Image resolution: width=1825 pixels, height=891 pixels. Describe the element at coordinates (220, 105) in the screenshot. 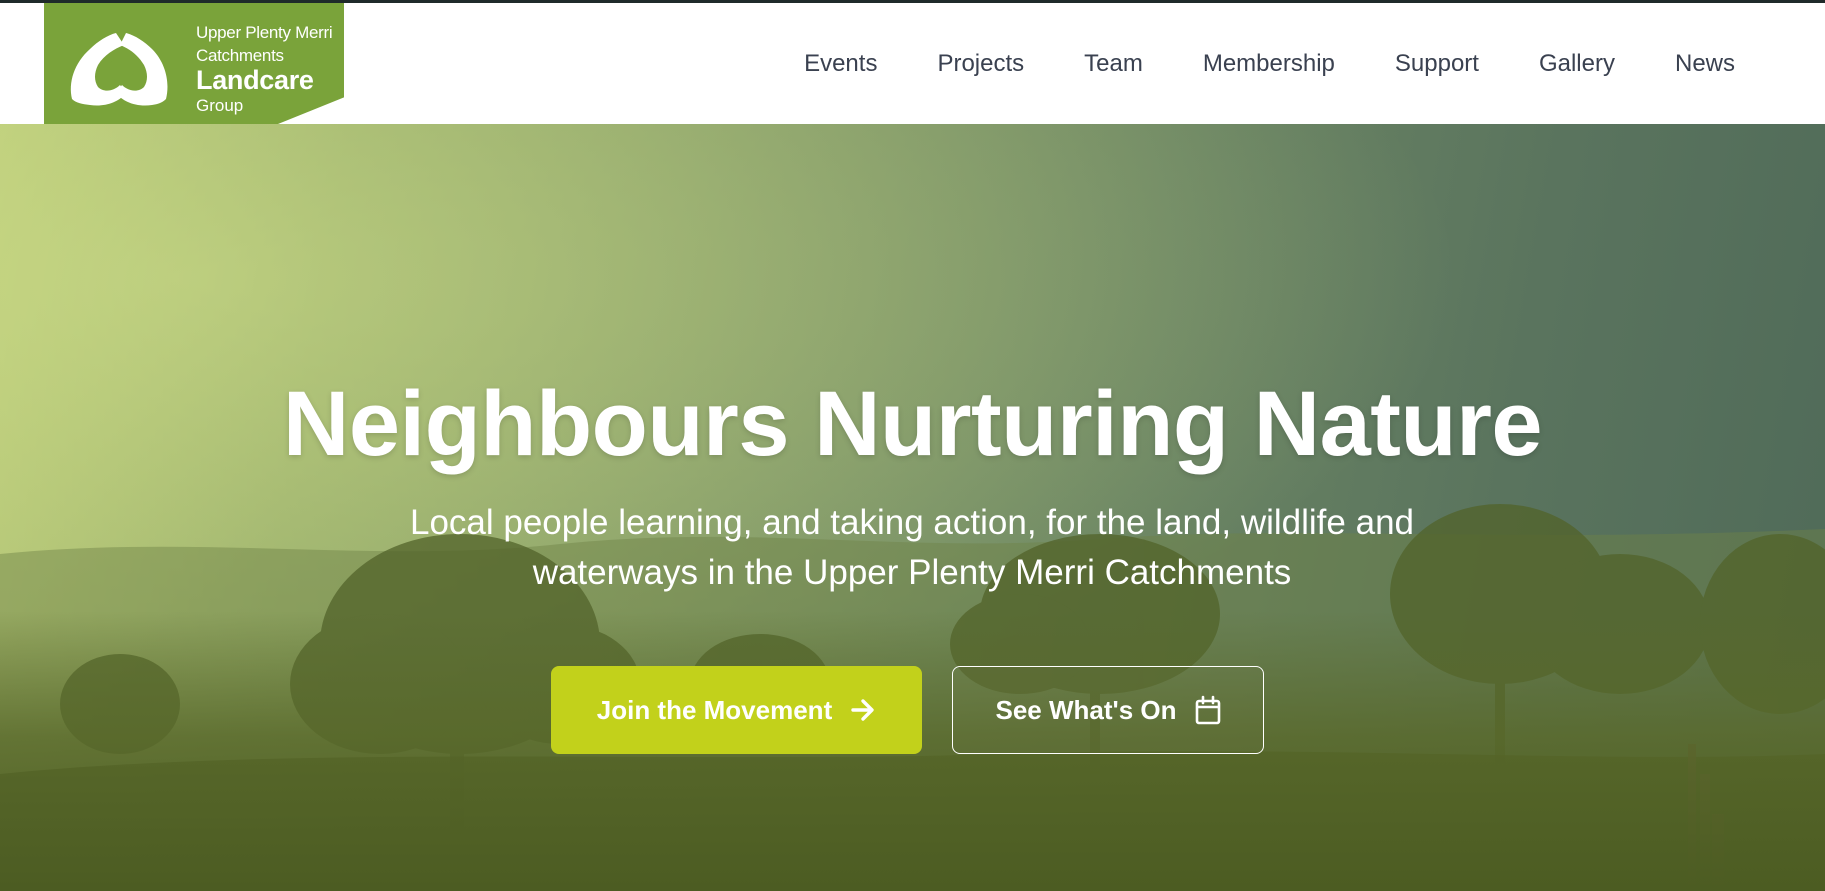

I see `brand-line-4: Group` at that location.